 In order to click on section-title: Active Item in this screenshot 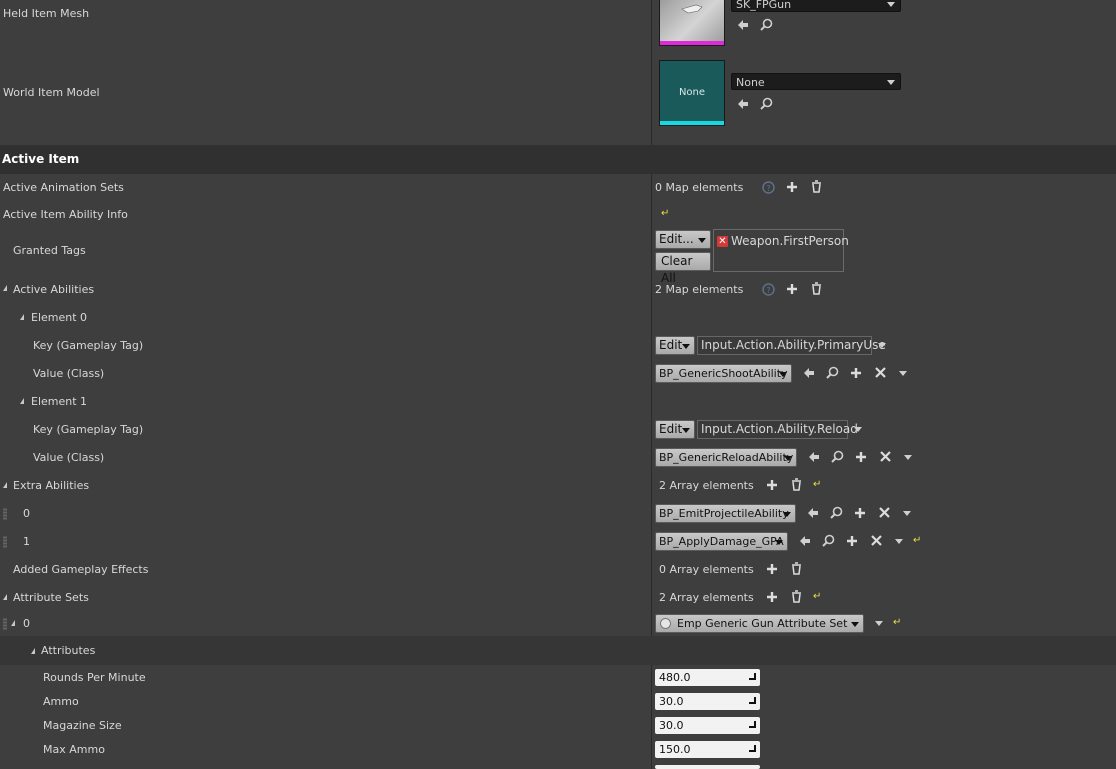, I will do `click(41, 159)`.